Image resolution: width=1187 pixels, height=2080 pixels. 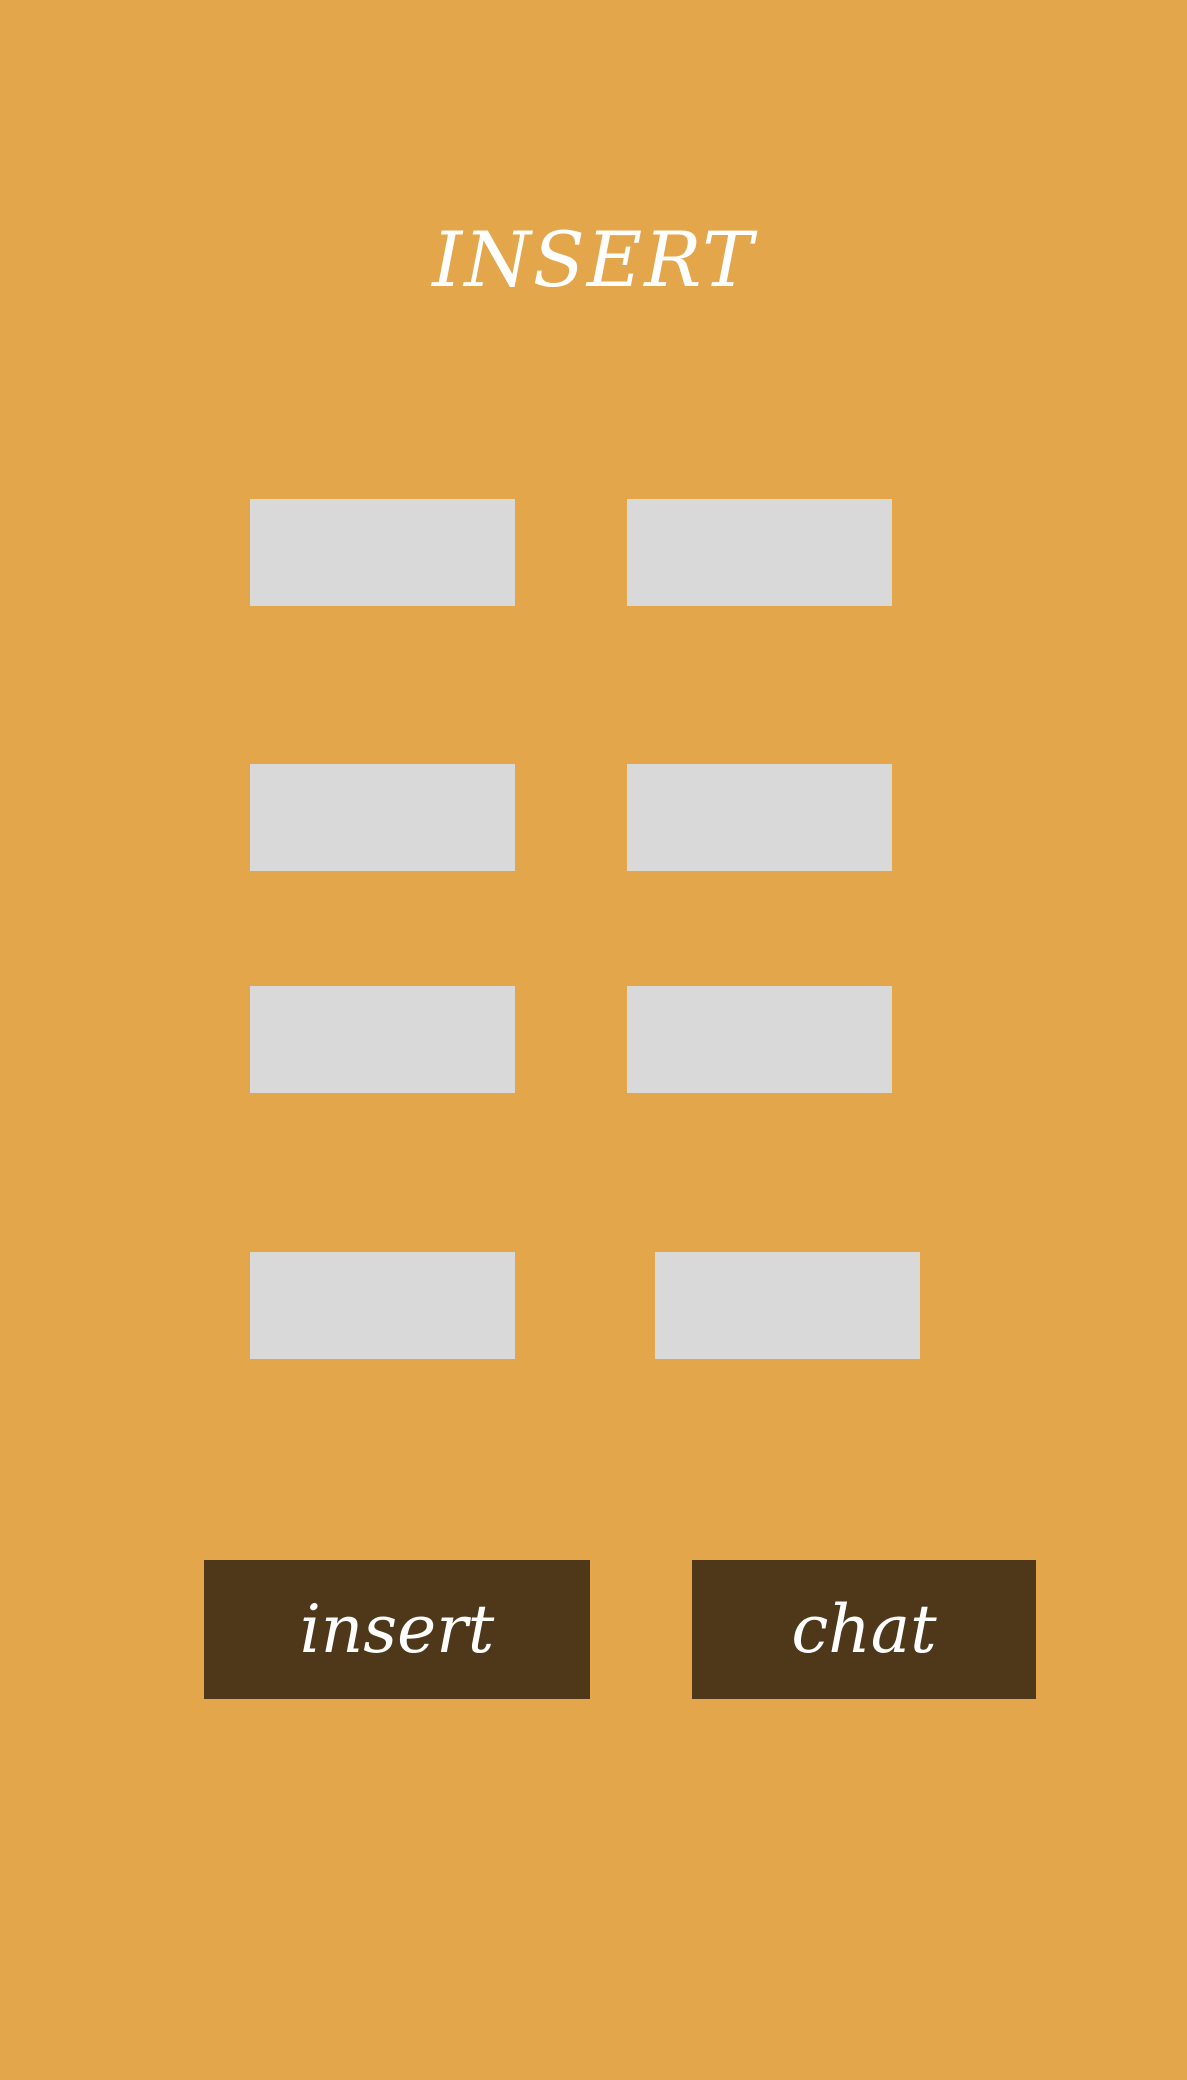 I want to click on page-title: INSERT, so click(x=593, y=259).